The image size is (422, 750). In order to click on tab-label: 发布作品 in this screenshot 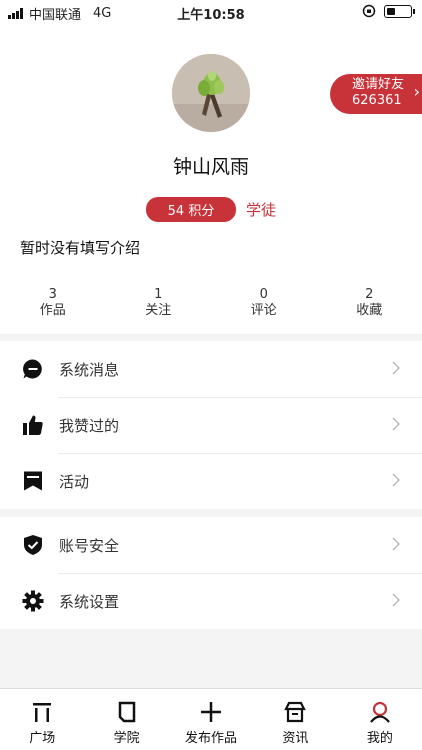, I will do `click(211, 738)`.